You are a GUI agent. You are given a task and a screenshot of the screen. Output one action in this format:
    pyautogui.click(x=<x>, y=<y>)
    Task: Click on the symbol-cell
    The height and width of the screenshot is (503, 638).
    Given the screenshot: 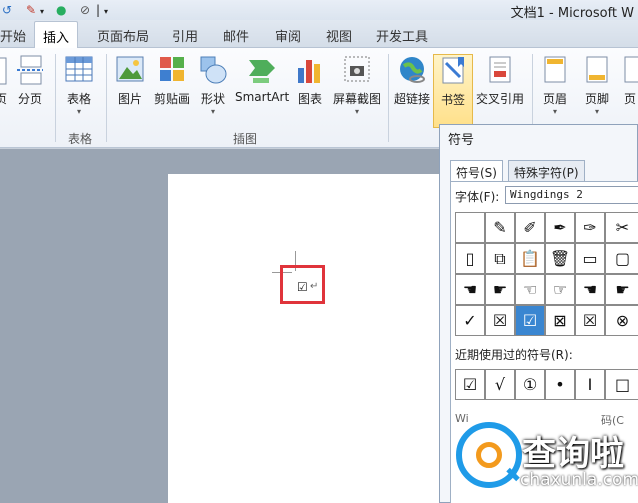 What is the action you would take?
    pyautogui.click(x=470, y=227)
    